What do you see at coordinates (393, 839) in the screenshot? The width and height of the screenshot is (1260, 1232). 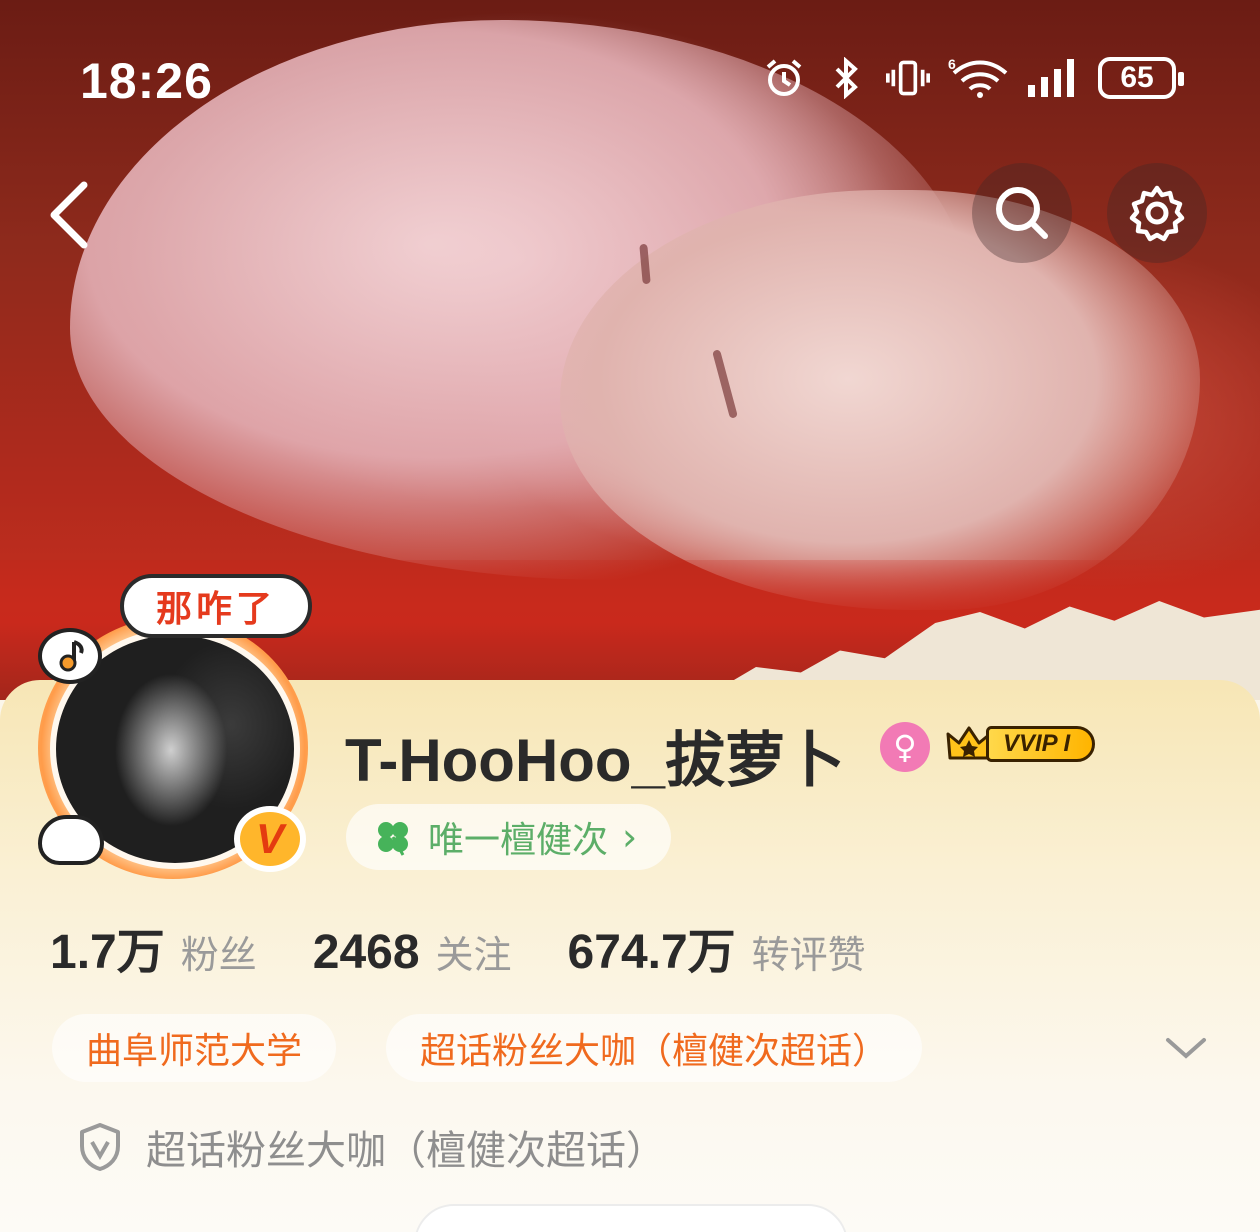 I see `clover-icon` at bounding box center [393, 839].